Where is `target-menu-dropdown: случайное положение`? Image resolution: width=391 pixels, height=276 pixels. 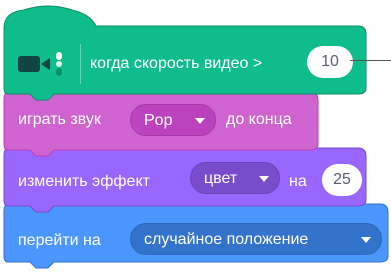
target-menu-dropdown: случайное положение is located at coordinates (256, 239).